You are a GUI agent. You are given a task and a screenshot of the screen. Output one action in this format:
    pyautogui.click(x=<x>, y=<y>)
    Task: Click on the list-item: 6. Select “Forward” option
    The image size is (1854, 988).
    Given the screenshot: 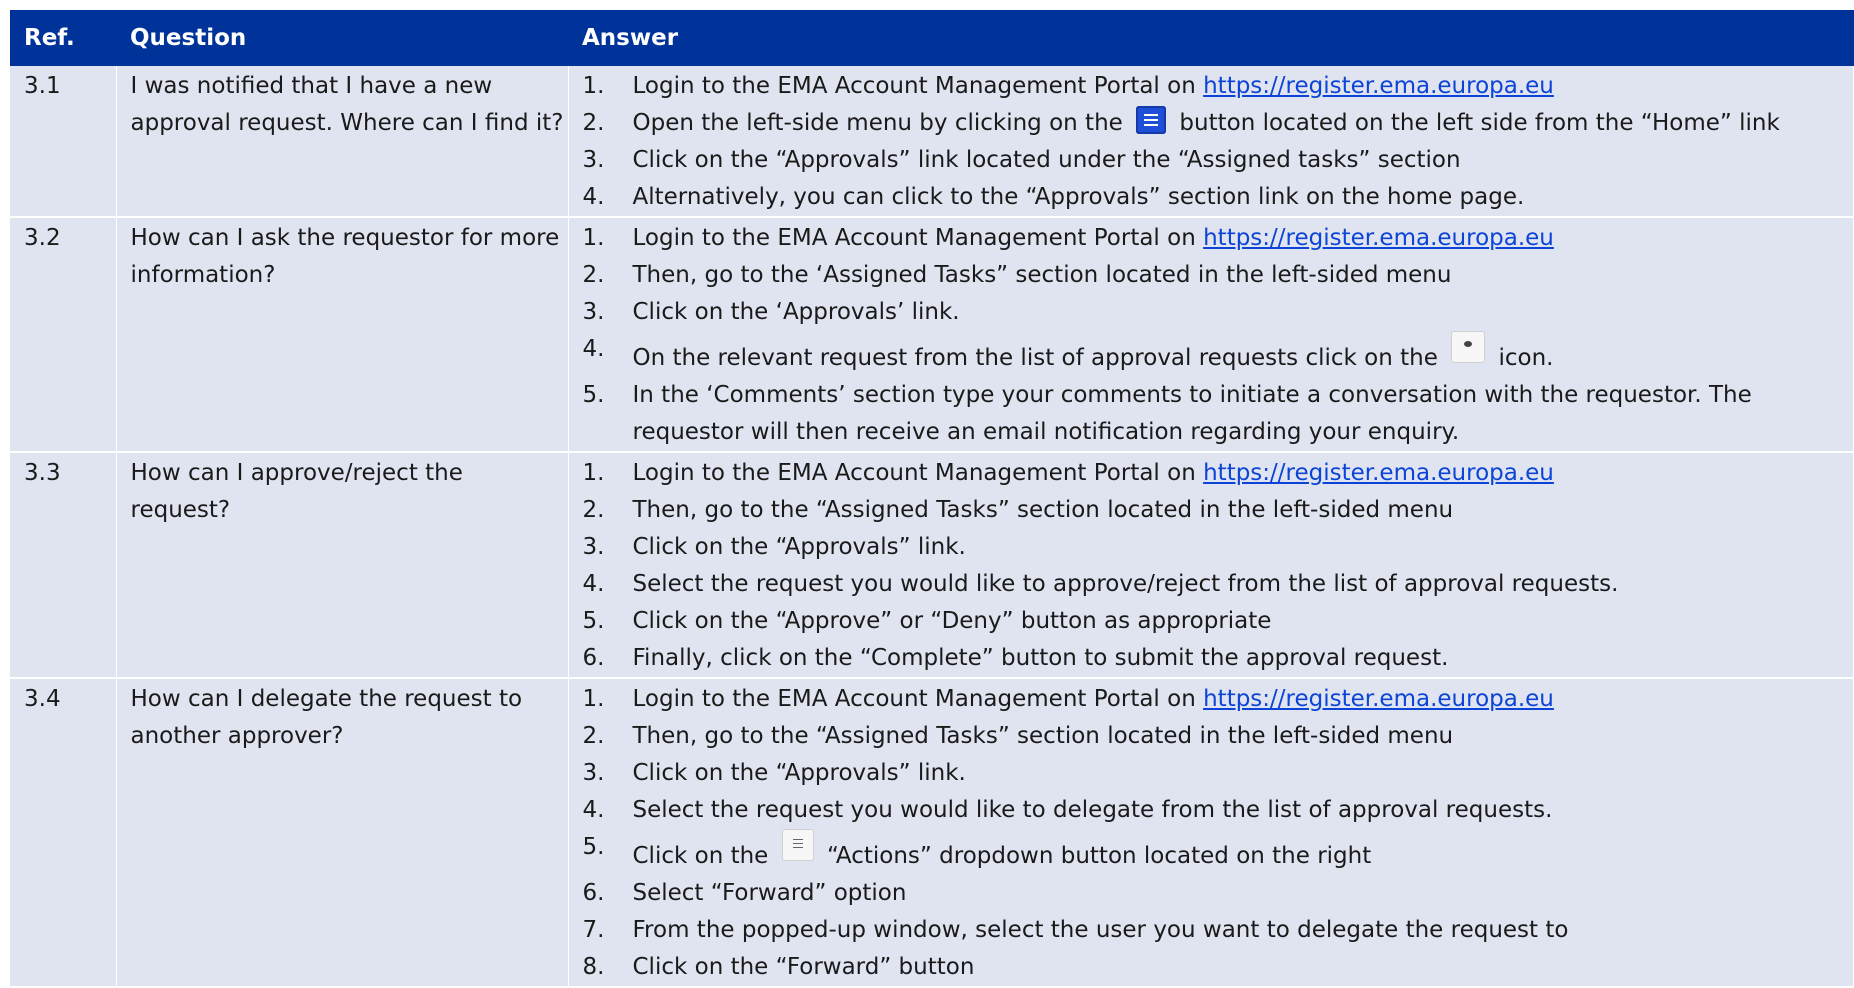 What is the action you would take?
    pyautogui.click(x=1218, y=893)
    